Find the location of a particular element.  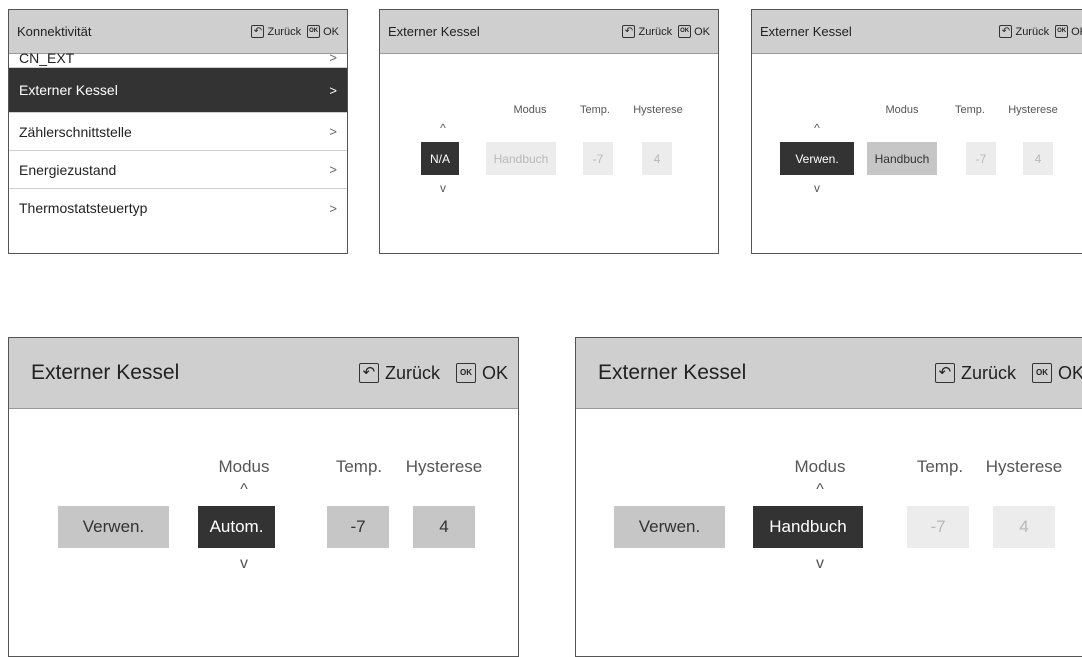

menu-item-zaehlerschnittstelle: Zählerschnittstelle > is located at coordinates (178, 132).